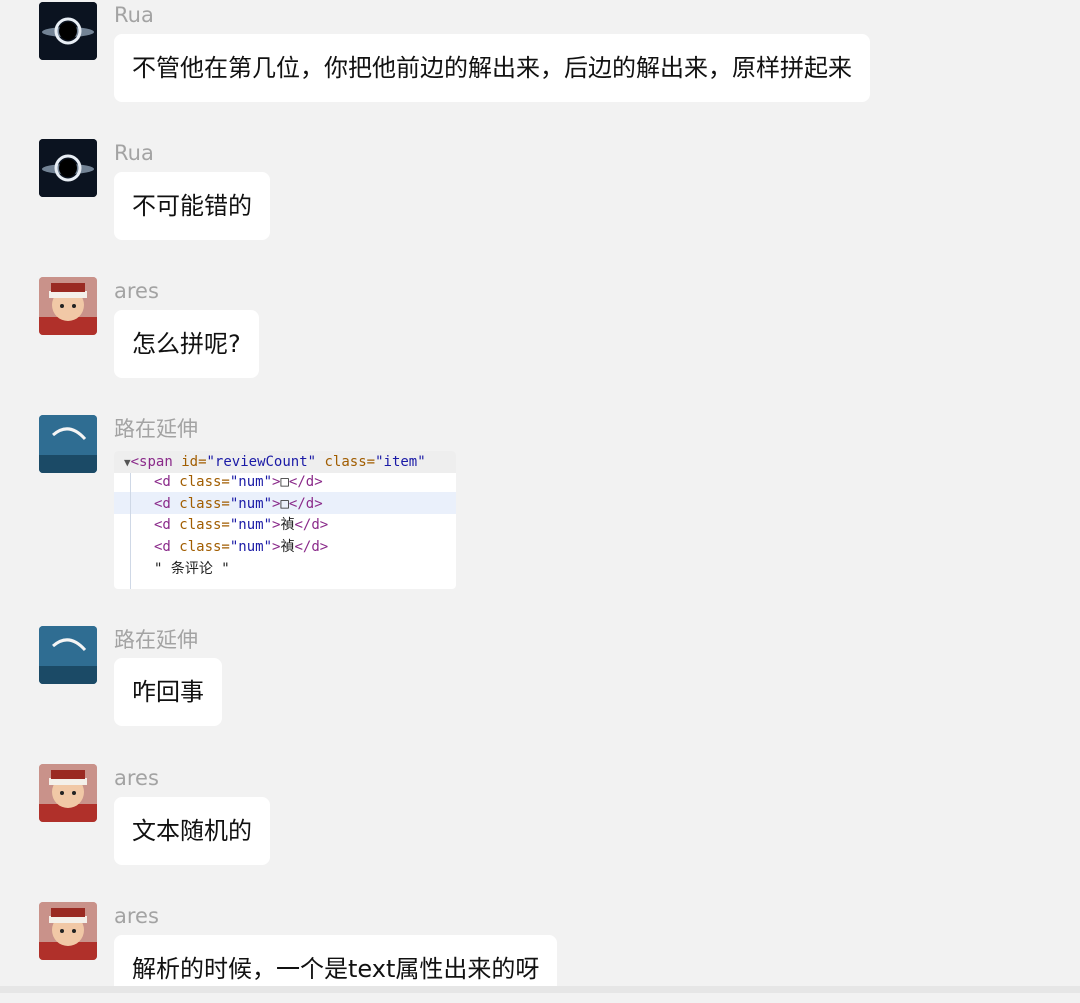  Describe the element at coordinates (540, 989) in the screenshot. I see `divider` at that location.